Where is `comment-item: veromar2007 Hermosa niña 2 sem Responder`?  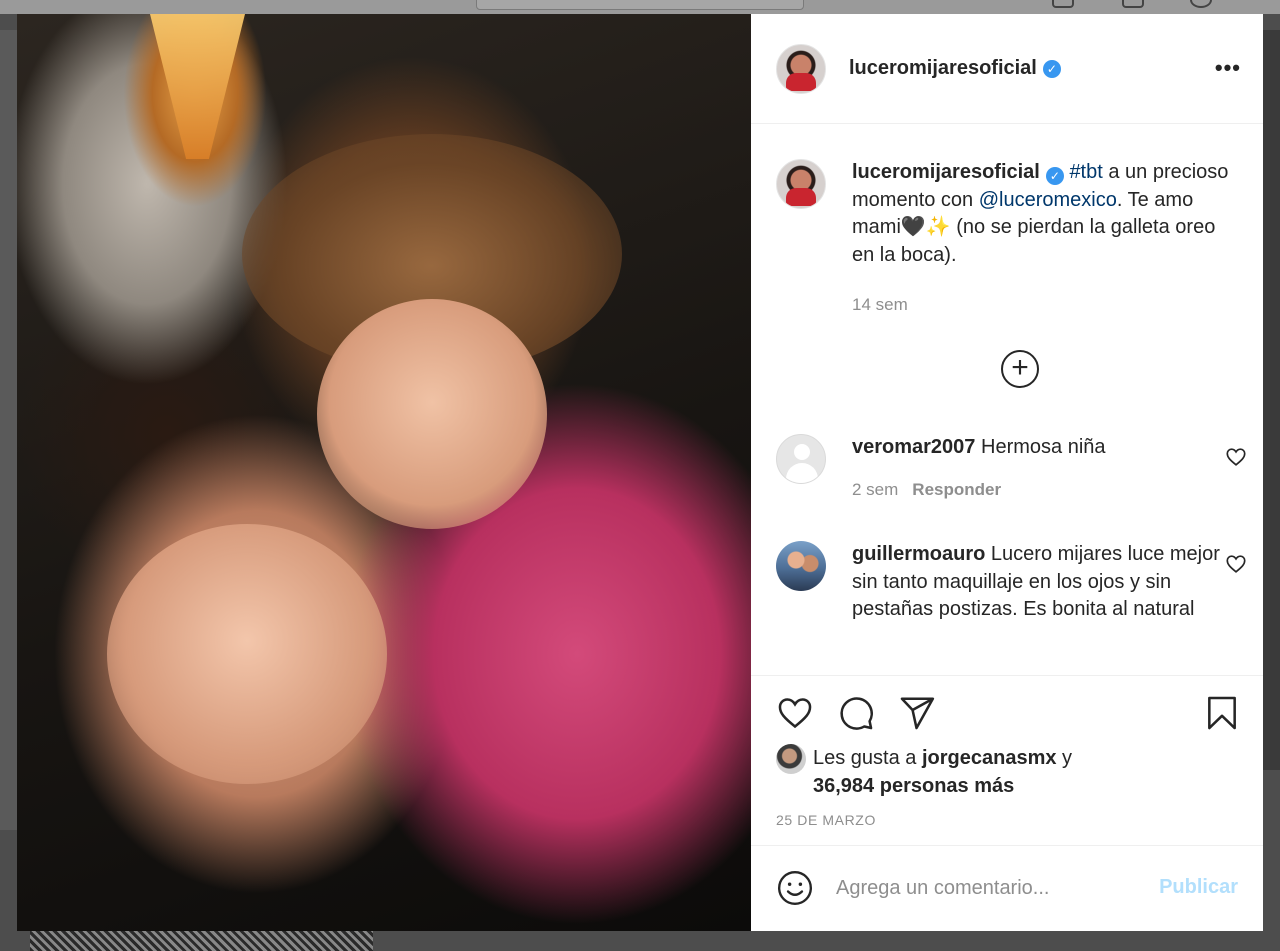
comment-item: veromar2007 Hermosa niña 2 sem Responder is located at coordinates (1011, 468).